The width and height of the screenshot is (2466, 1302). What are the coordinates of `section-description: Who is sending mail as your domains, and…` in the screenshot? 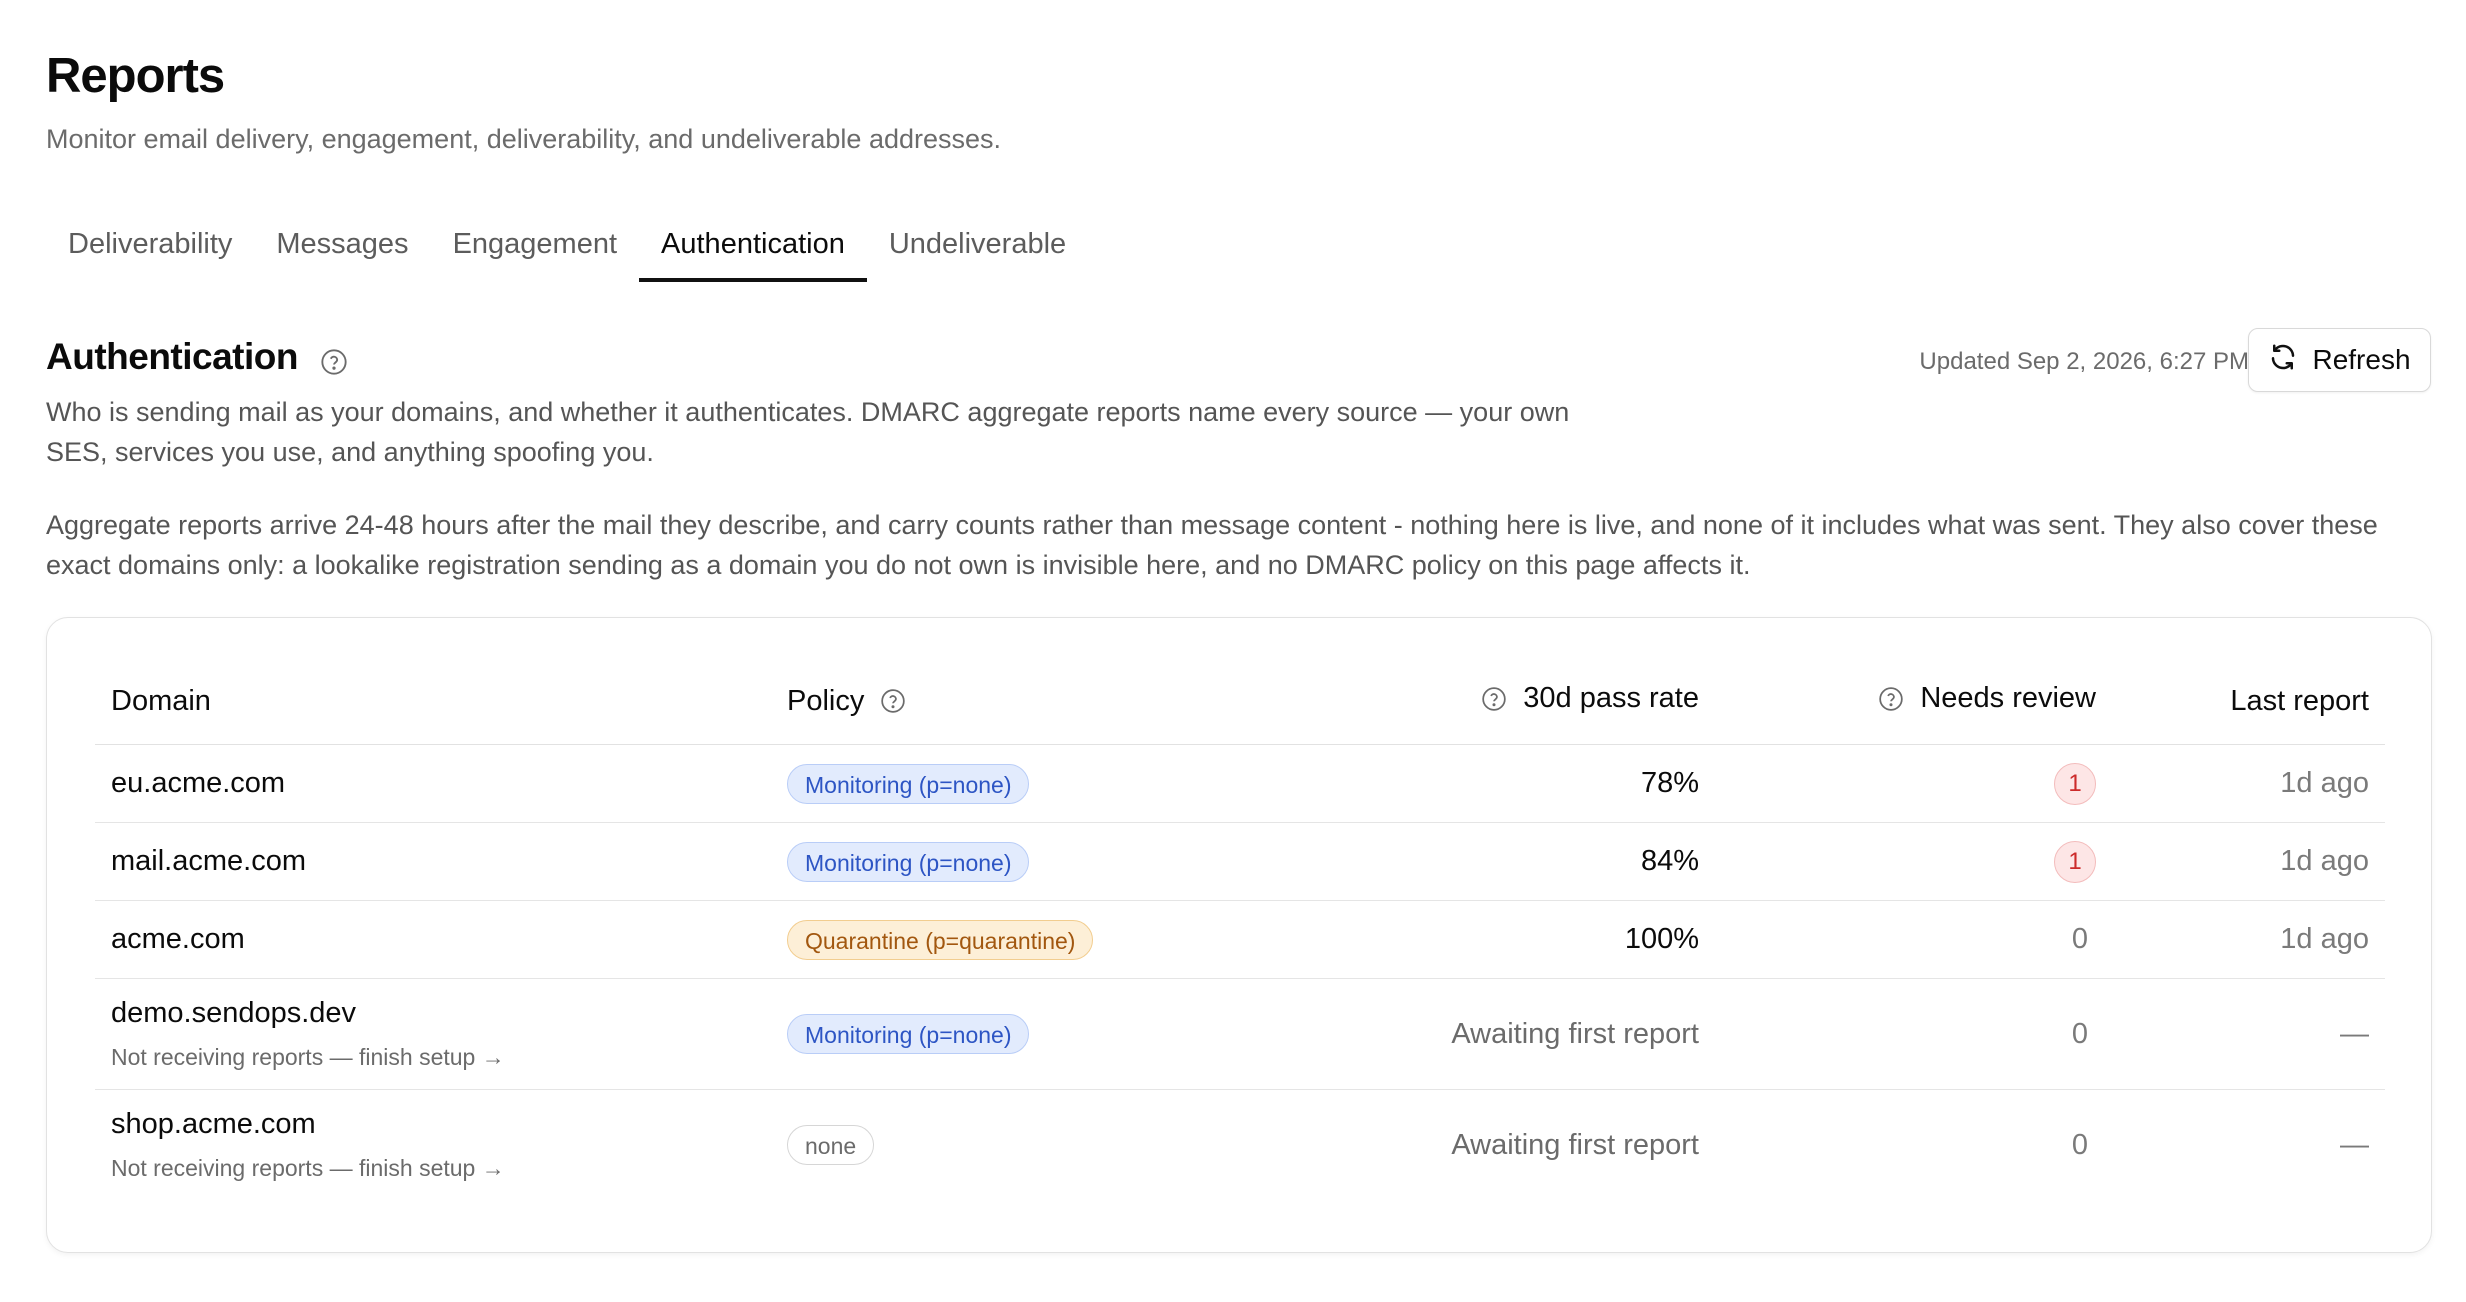 It's located at (808, 432).